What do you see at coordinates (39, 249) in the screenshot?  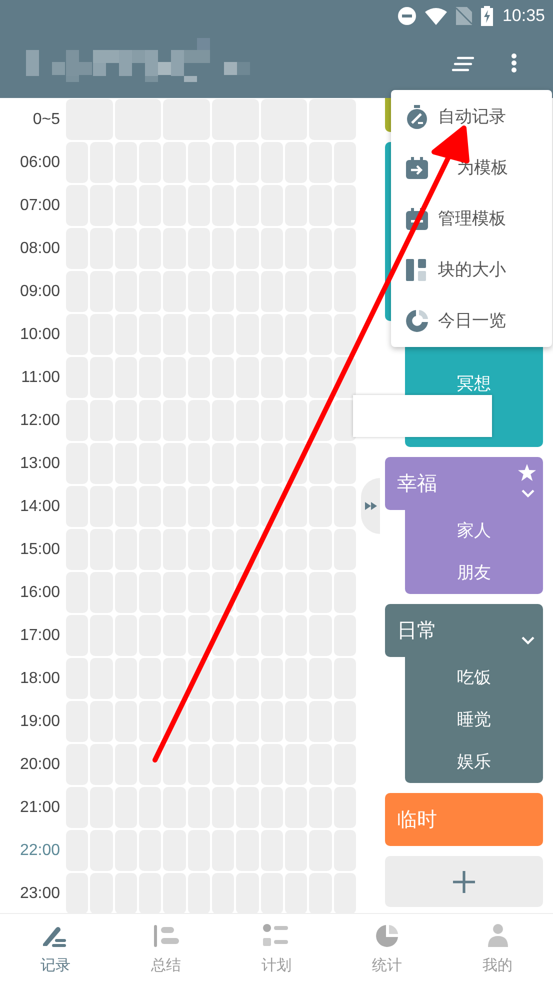 I see `hour-label: 08:00` at bounding box center [39, 249].